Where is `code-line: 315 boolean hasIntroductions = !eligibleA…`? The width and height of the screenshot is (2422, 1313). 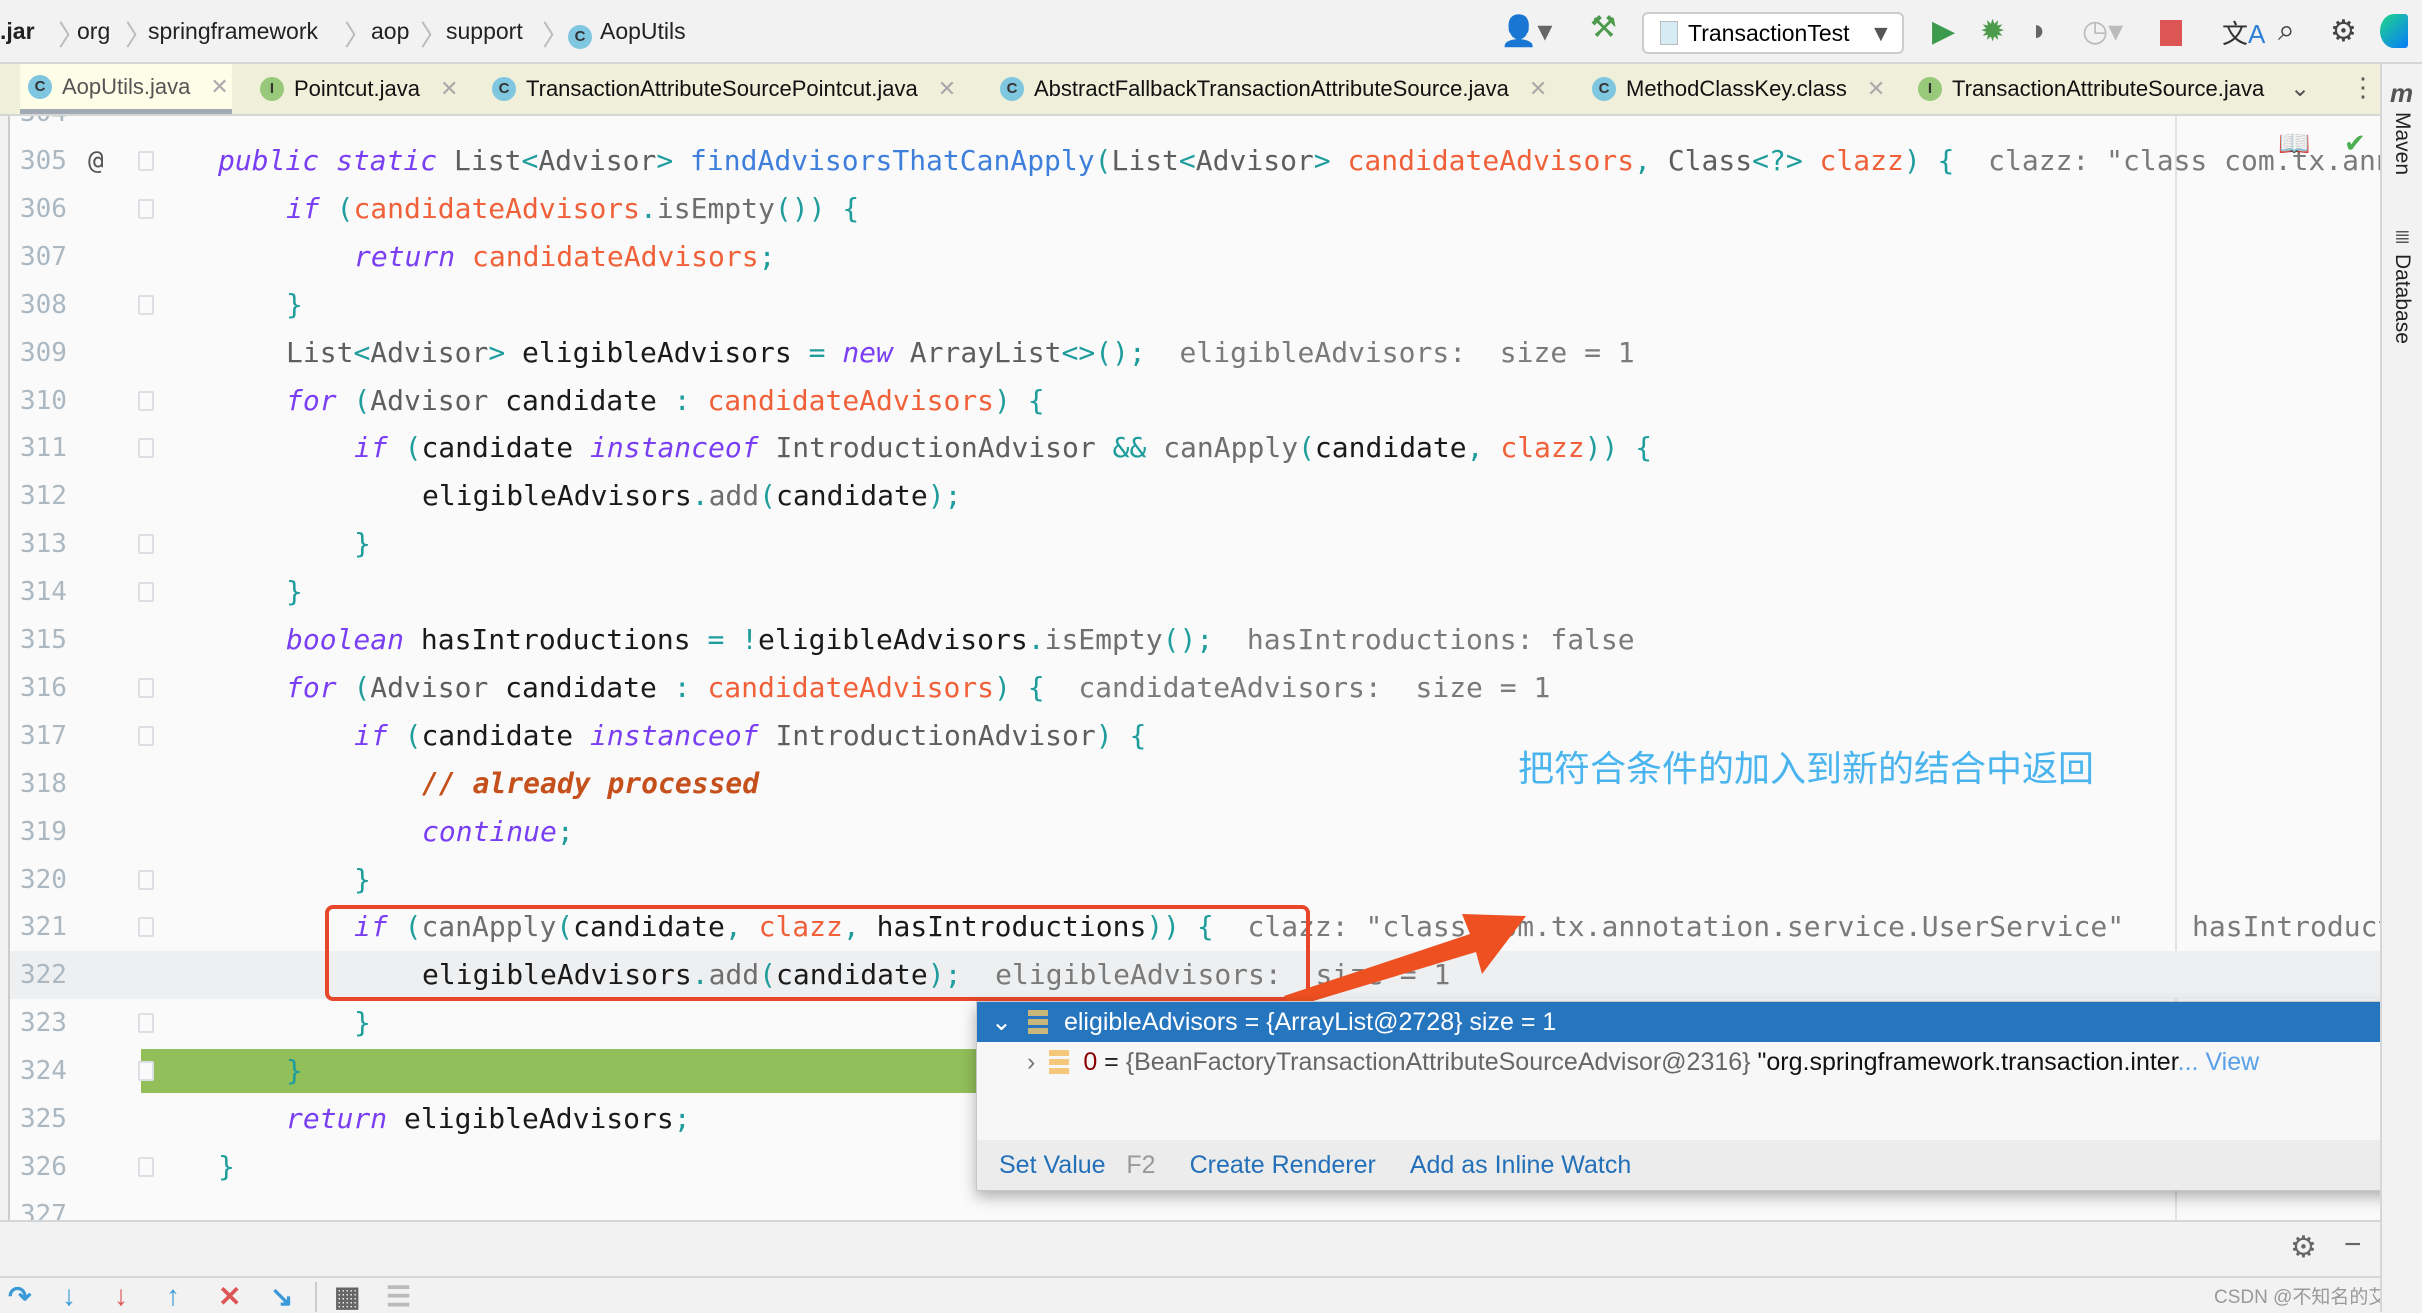 code-line: 315 boolean hasIntroductions = !eligibleA… is located at coordinates (1195, 640).